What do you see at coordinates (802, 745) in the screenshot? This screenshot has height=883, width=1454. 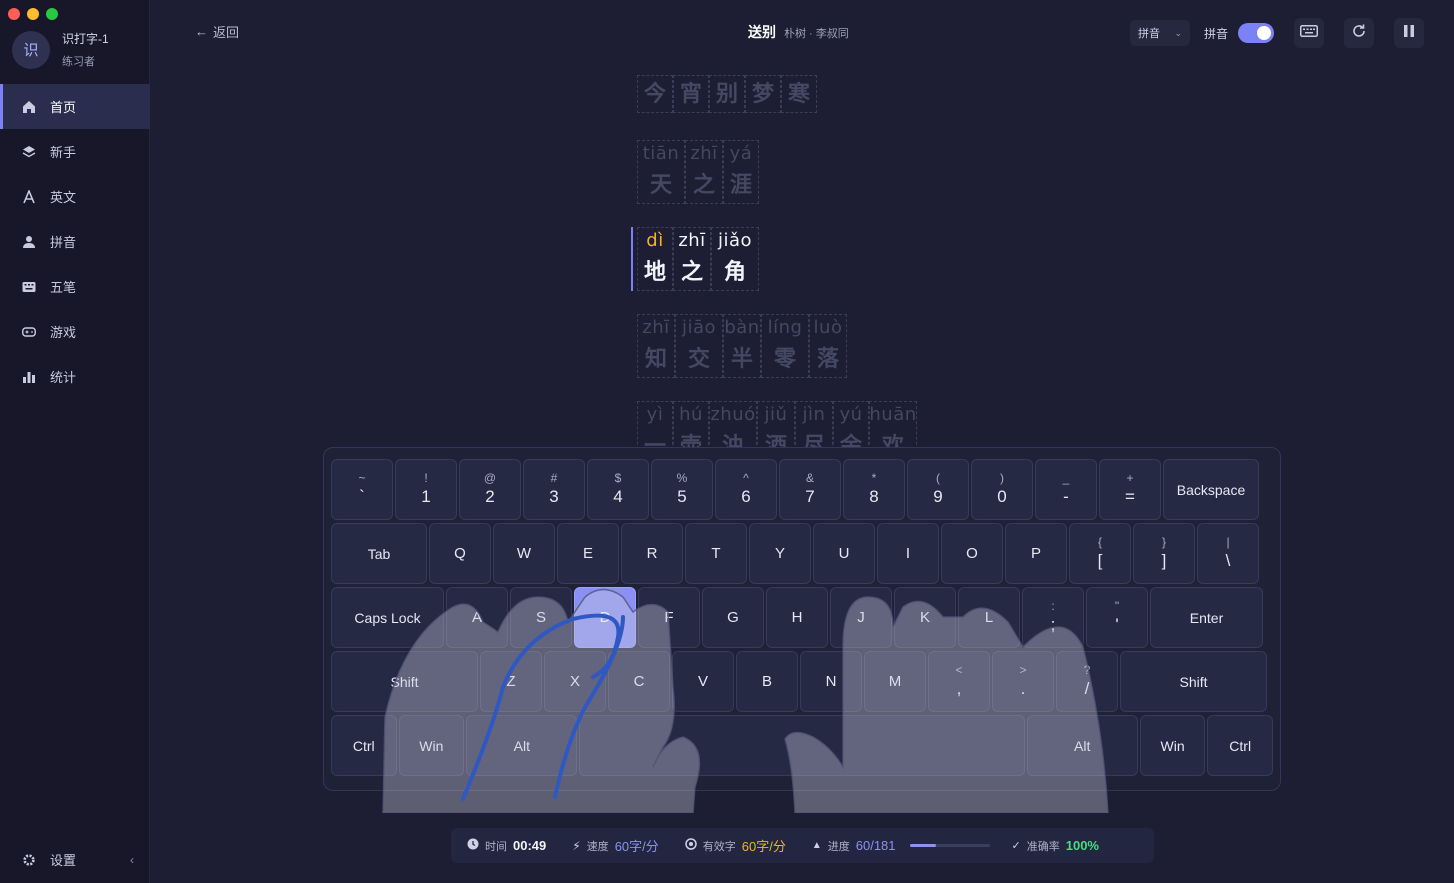 I see `key-space` at bounding box center [802, 745].